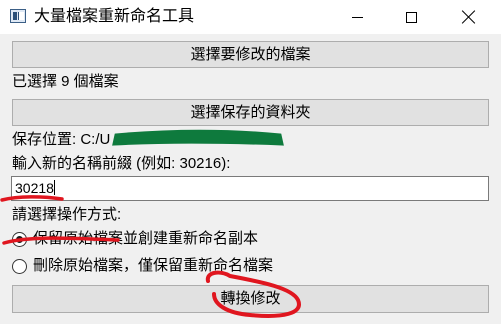 This screenshot has width=501, height=324. What do you see at coordinates (121, 163) in the screenshot?
I see `prefix-label: 輸入新的名稱前綴 (例如: 30216):` at bounding box center [121, 163].